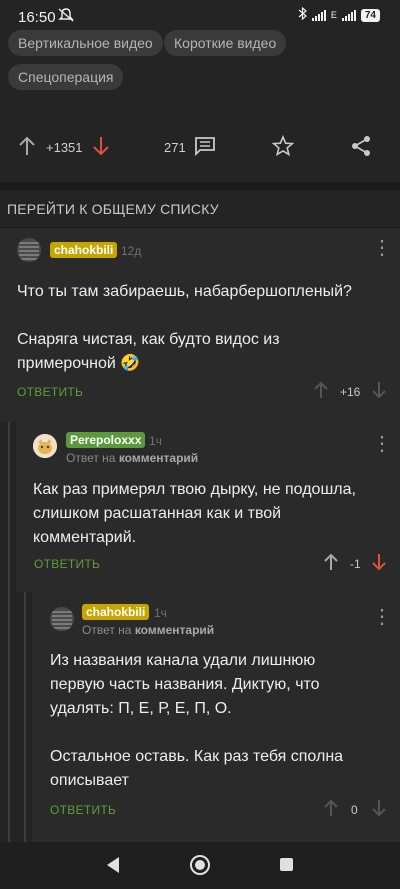 The image size is (400, 889). I want to click on comment-line: Что ты там забираешь, набарбершопленый?, so click(184, 291).